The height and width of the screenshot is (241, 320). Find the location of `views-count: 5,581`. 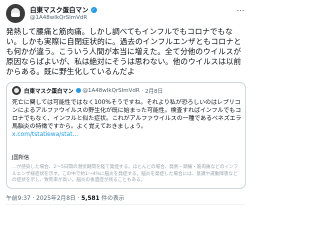

views-count: 5,581 is located at coordinates (90, 199).